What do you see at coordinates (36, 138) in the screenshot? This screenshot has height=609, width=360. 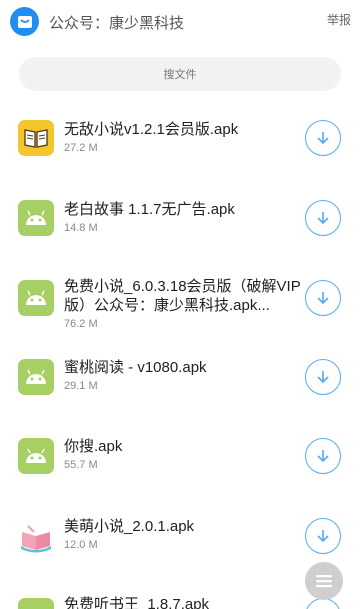 I see `book-icon` at bounding box center [36, 138].